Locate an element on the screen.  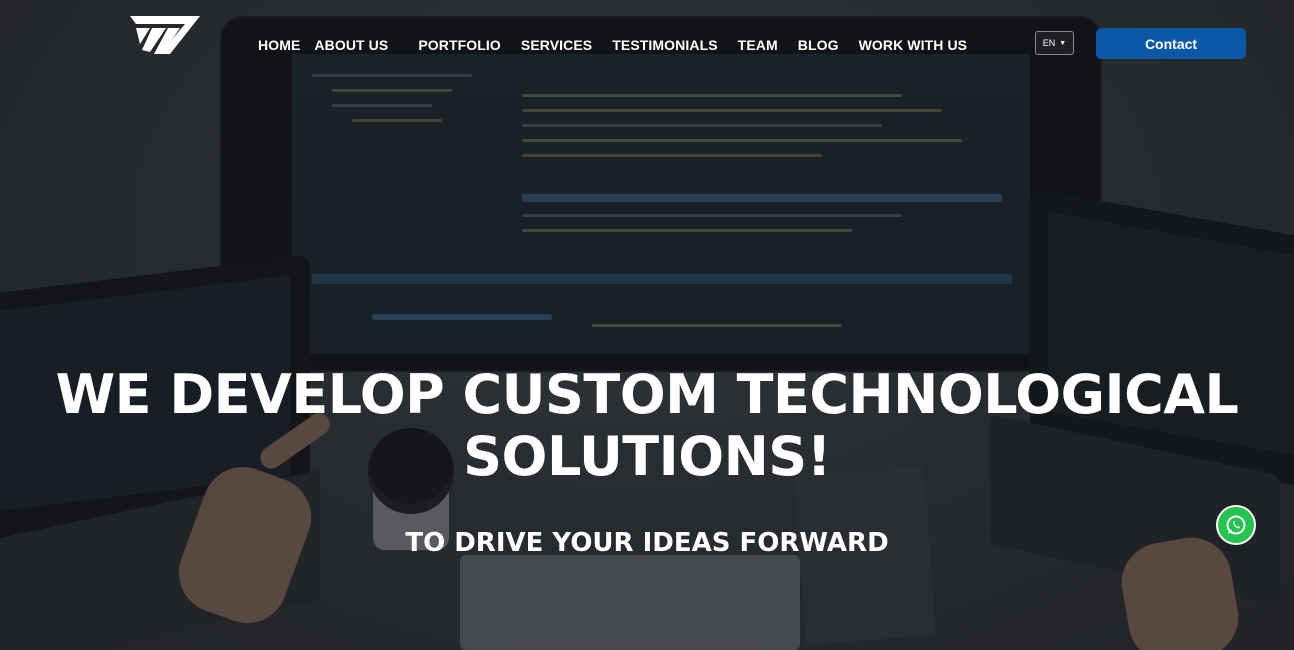
caret-down-icon: ▼ is located at coordinates (1063, 43).